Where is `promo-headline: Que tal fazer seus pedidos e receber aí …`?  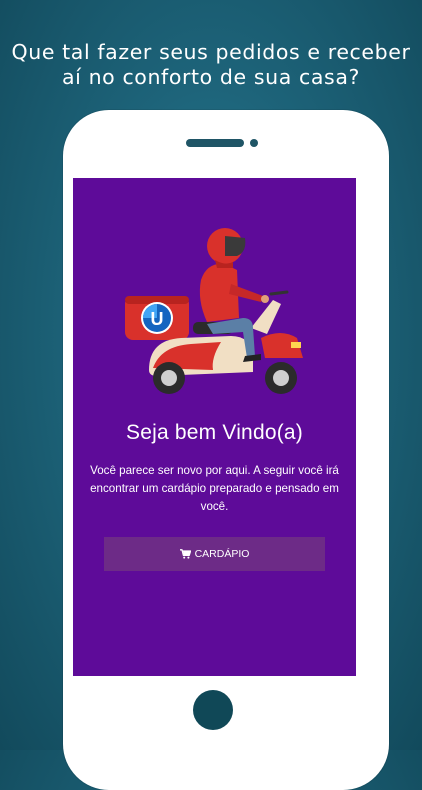 promo-headline: Que tal fazer seus pedidos e receber aí … is located at coordinates (211, 65).